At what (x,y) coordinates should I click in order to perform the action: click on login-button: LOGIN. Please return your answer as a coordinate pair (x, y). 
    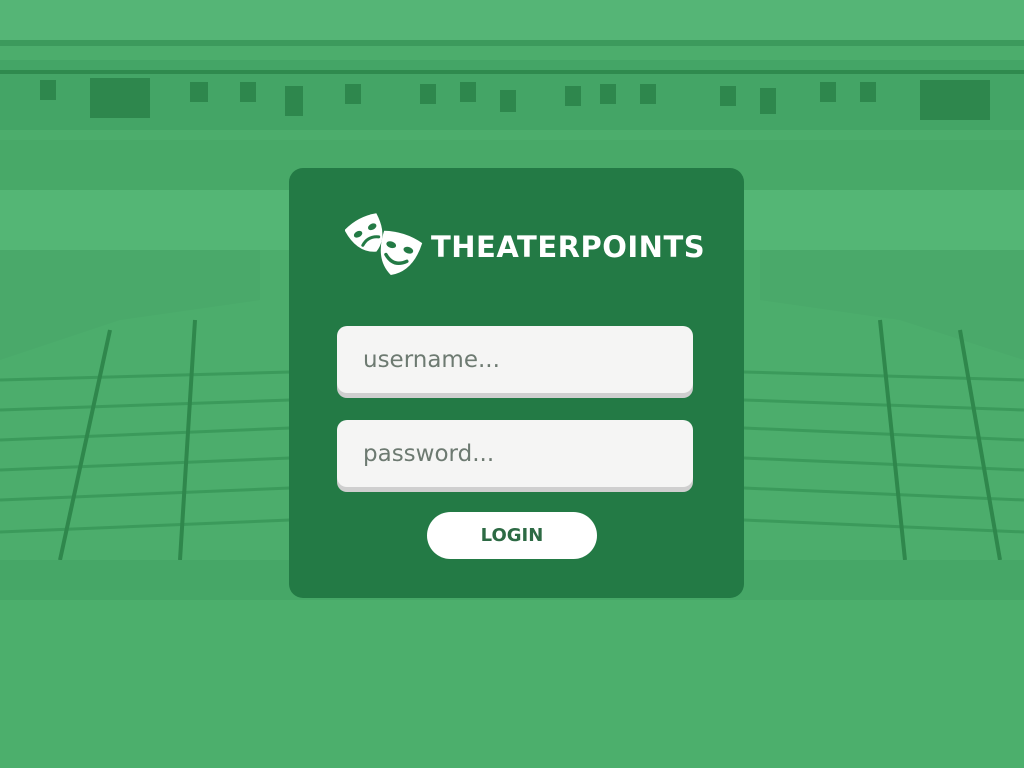
    Looking at the image, I should click on (512, 535).